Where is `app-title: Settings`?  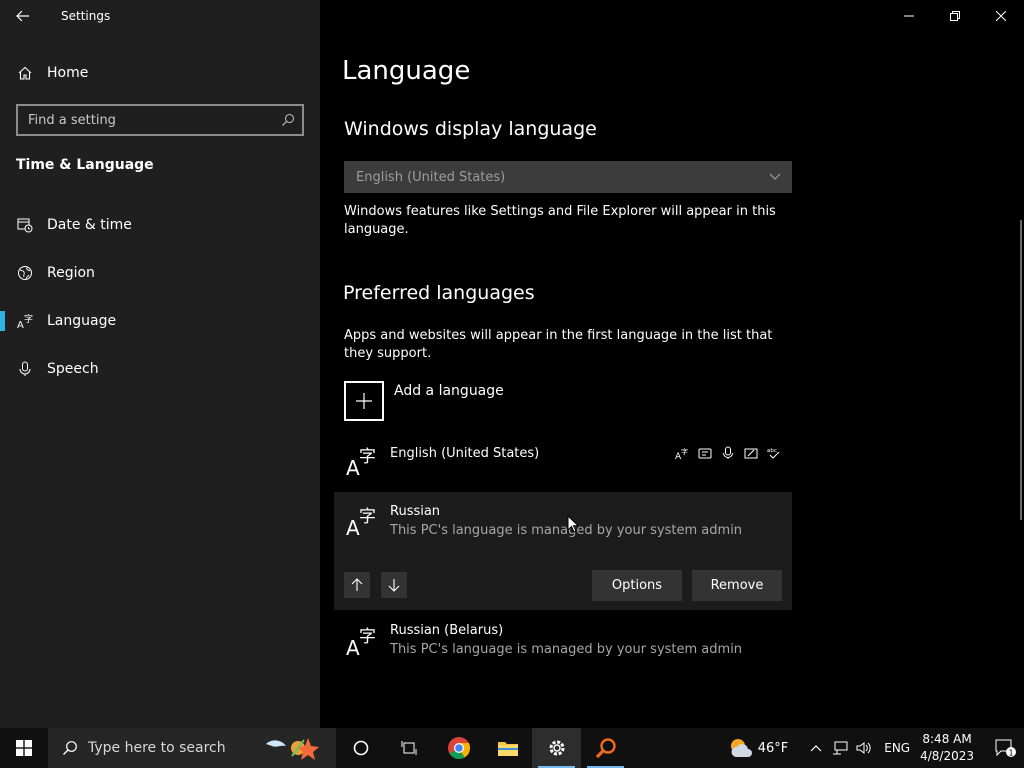
app-title: Settings is located at coordinates (86, 16).